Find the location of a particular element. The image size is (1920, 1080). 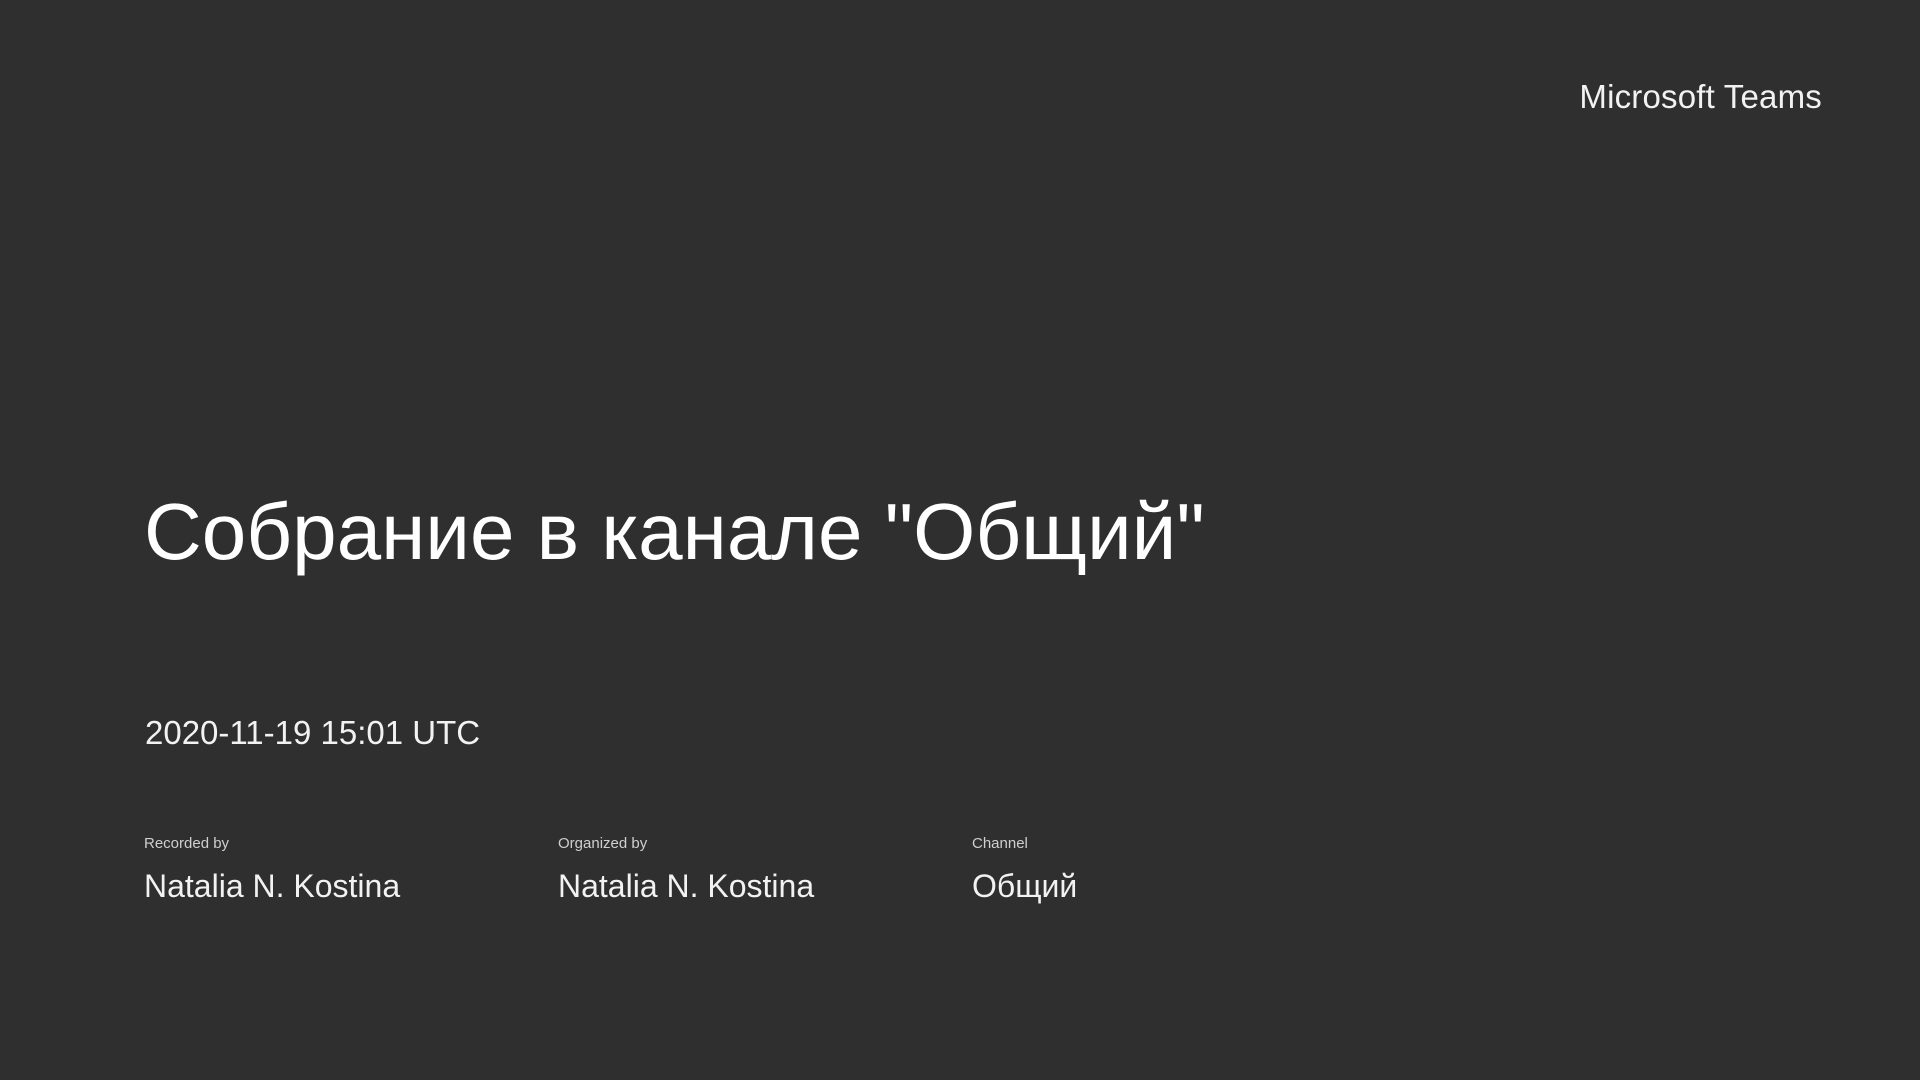

meeting-title: Собрание в канале "Общий" is located at coordinates (674, 531).